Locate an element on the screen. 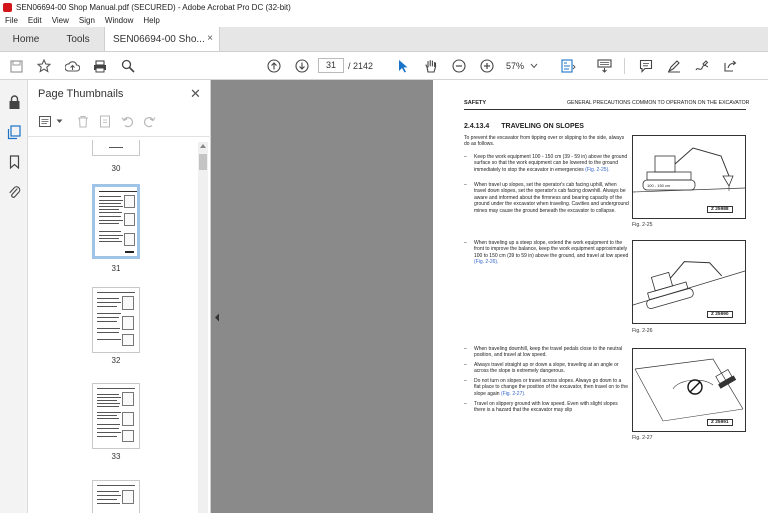 This screenshot has height=513, width=768. keyboard-icon is located at coordinates (604, 66).